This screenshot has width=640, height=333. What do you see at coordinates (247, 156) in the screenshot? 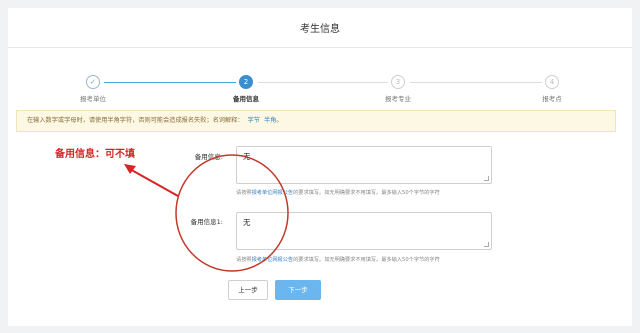
I see `field1-value: 无` at bounding box center [247, 156].